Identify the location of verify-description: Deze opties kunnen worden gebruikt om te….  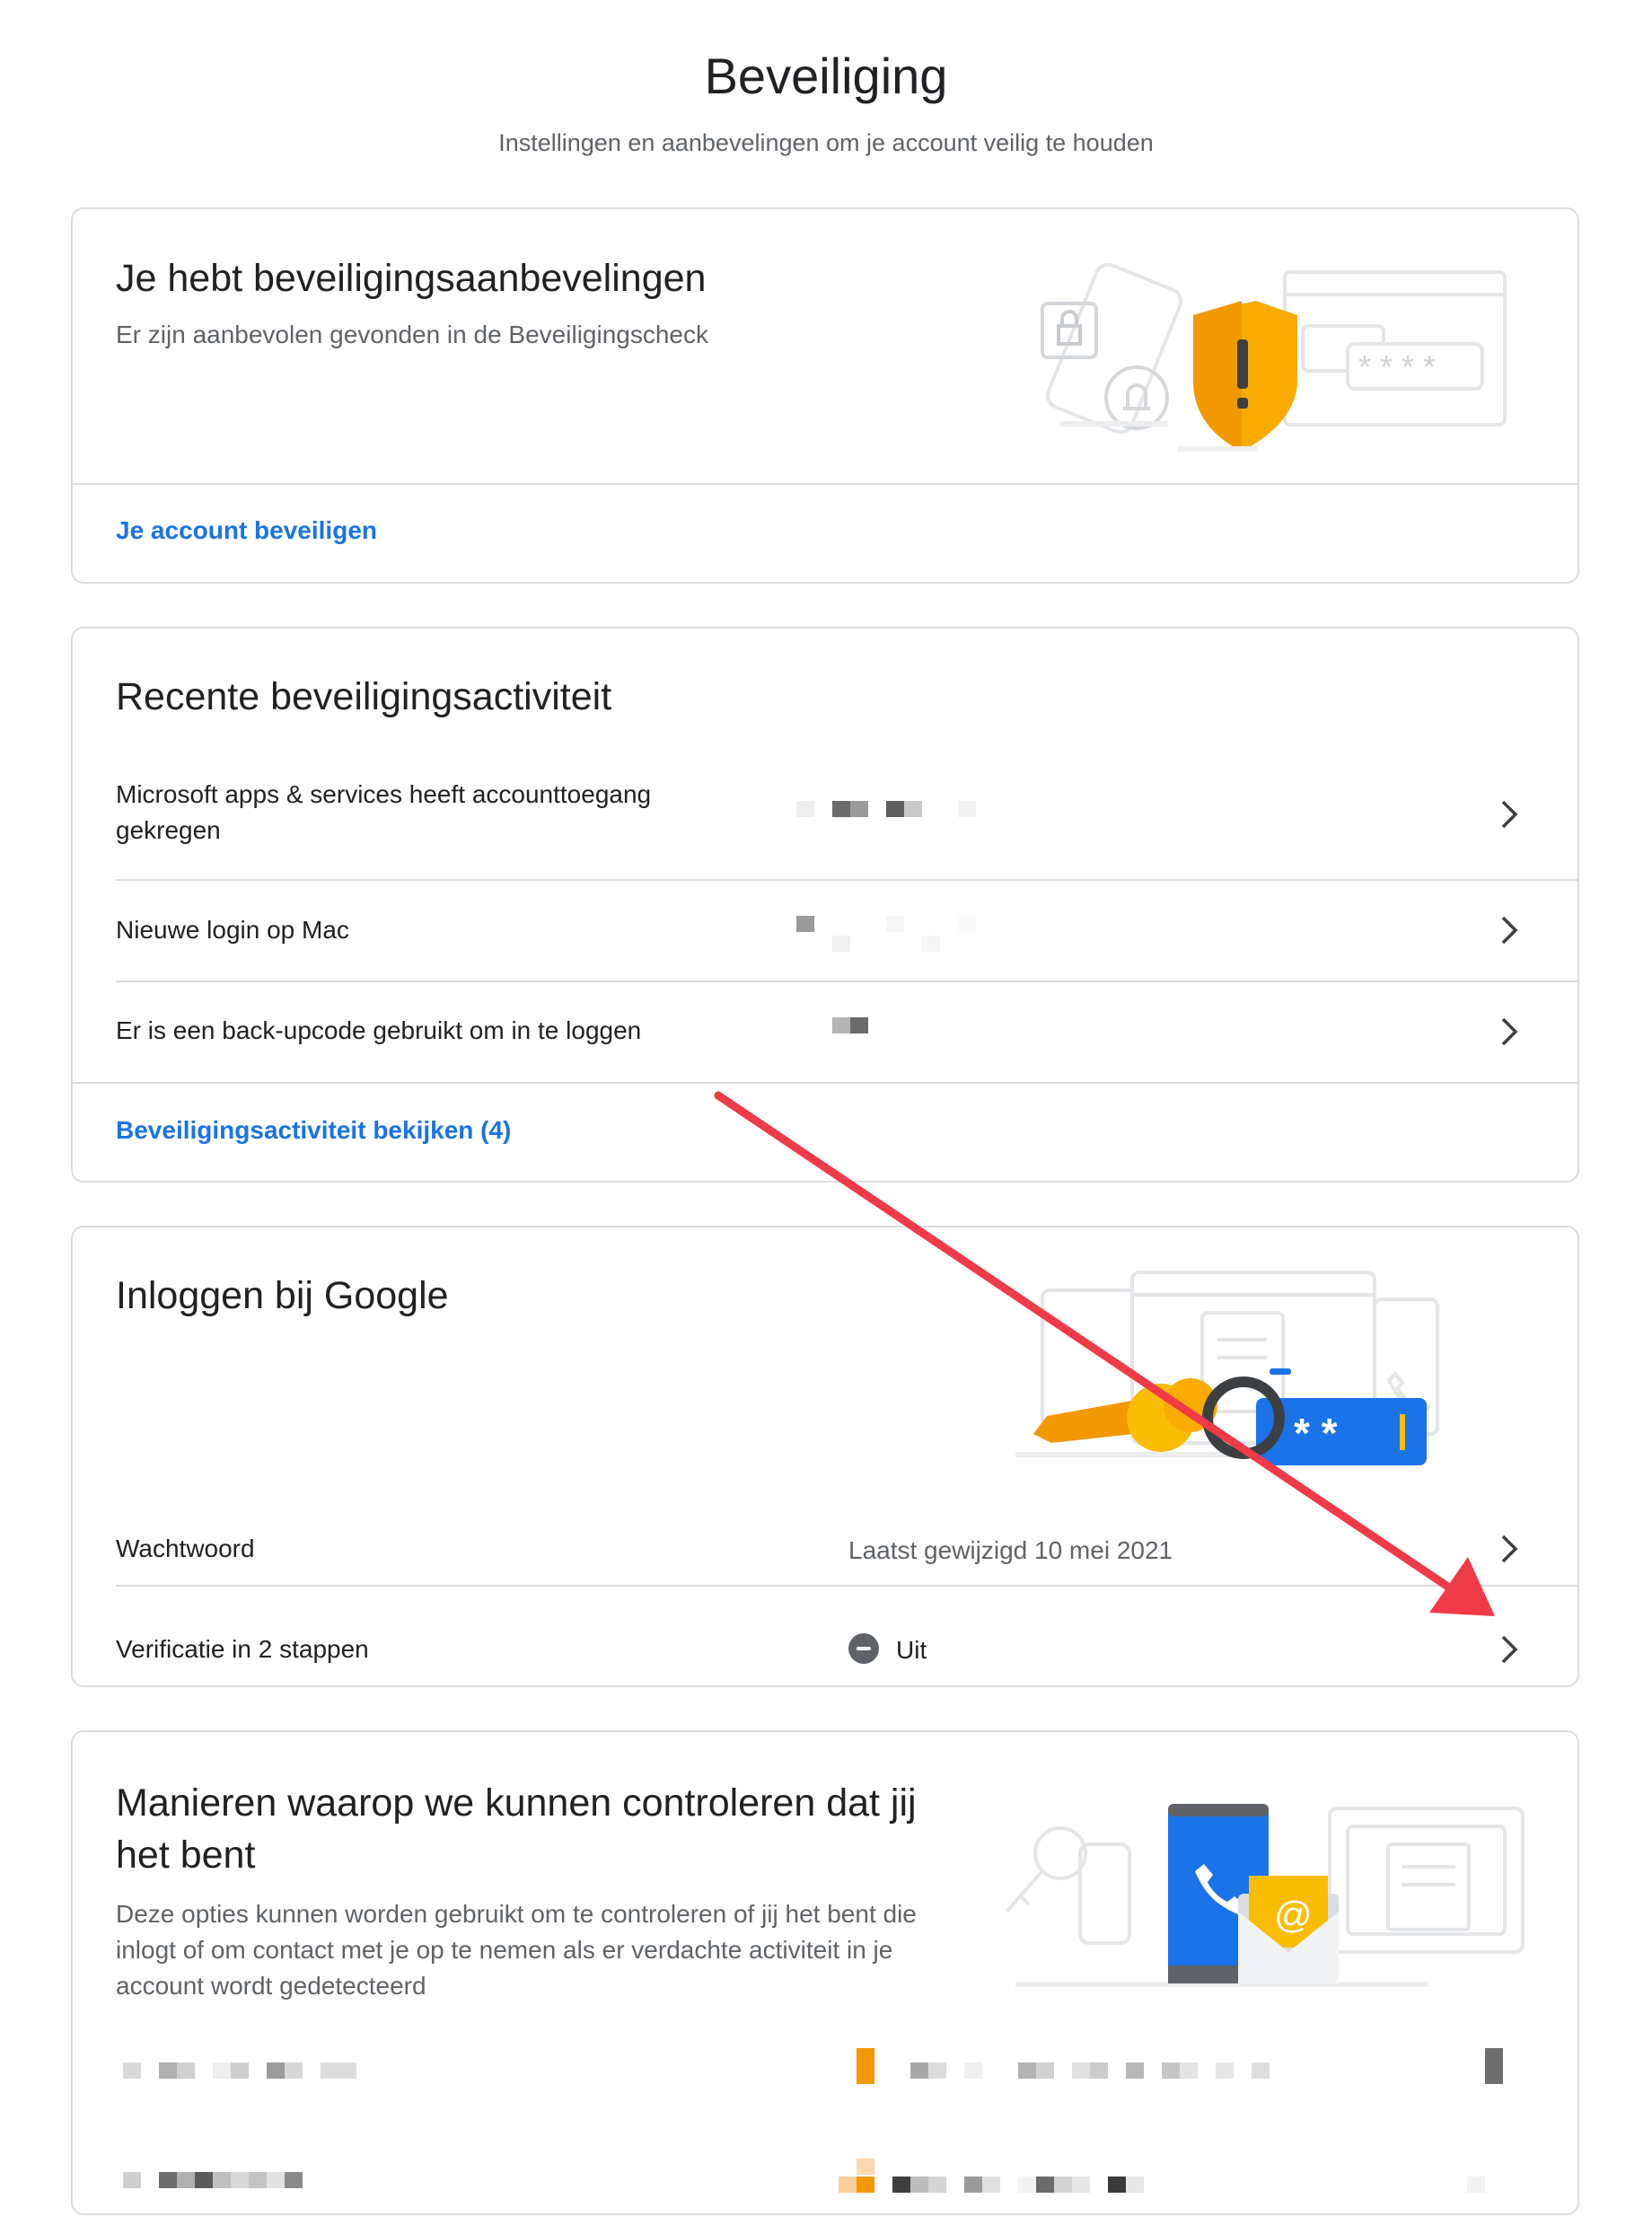
(516, 1950).